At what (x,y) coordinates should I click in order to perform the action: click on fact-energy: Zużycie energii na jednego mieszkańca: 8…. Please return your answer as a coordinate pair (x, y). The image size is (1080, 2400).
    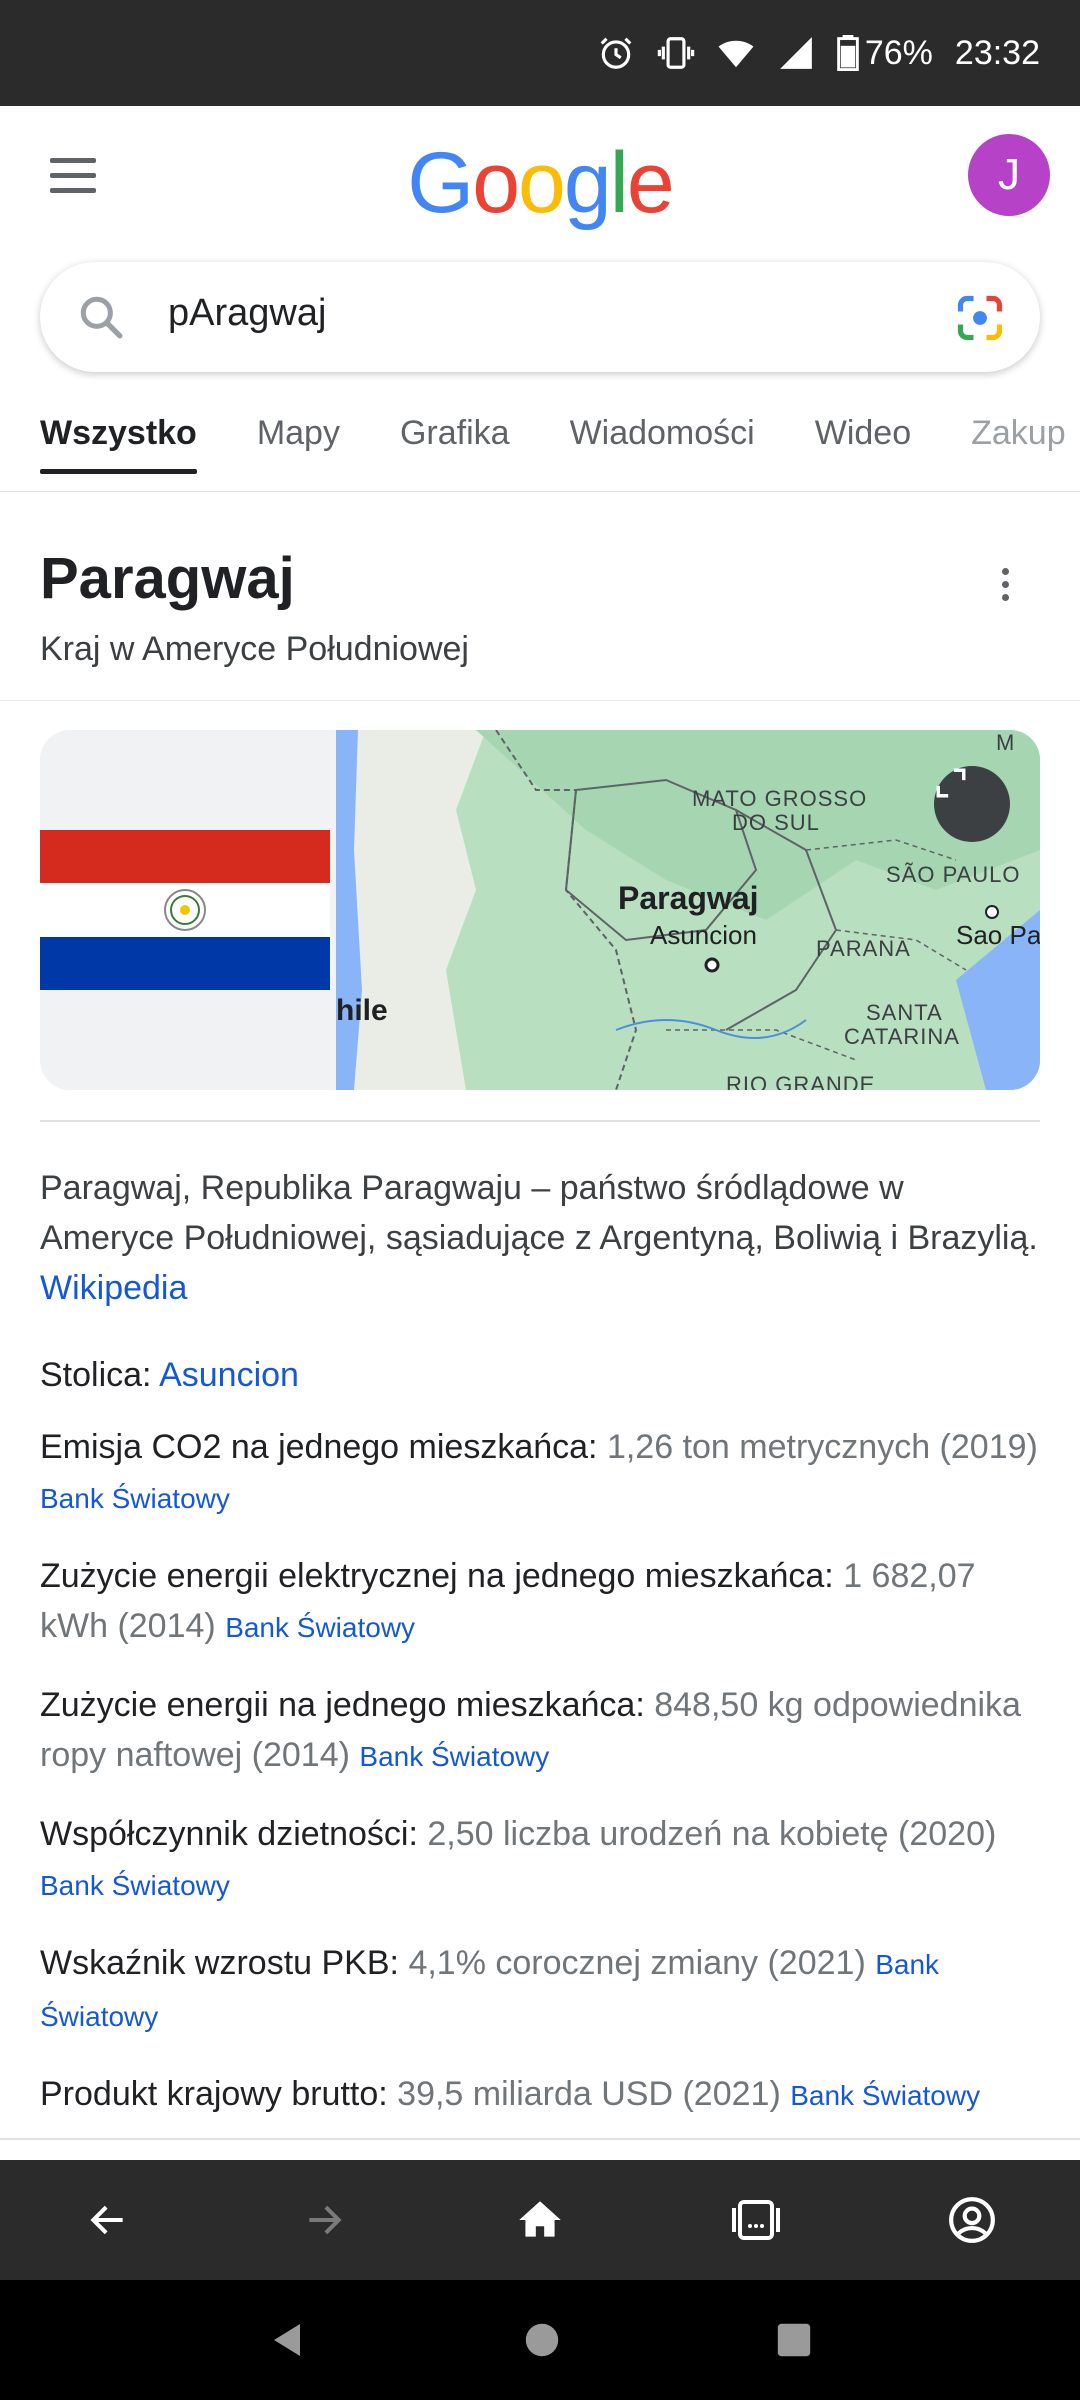
    Looking at the image, I should click on (540, 1731).